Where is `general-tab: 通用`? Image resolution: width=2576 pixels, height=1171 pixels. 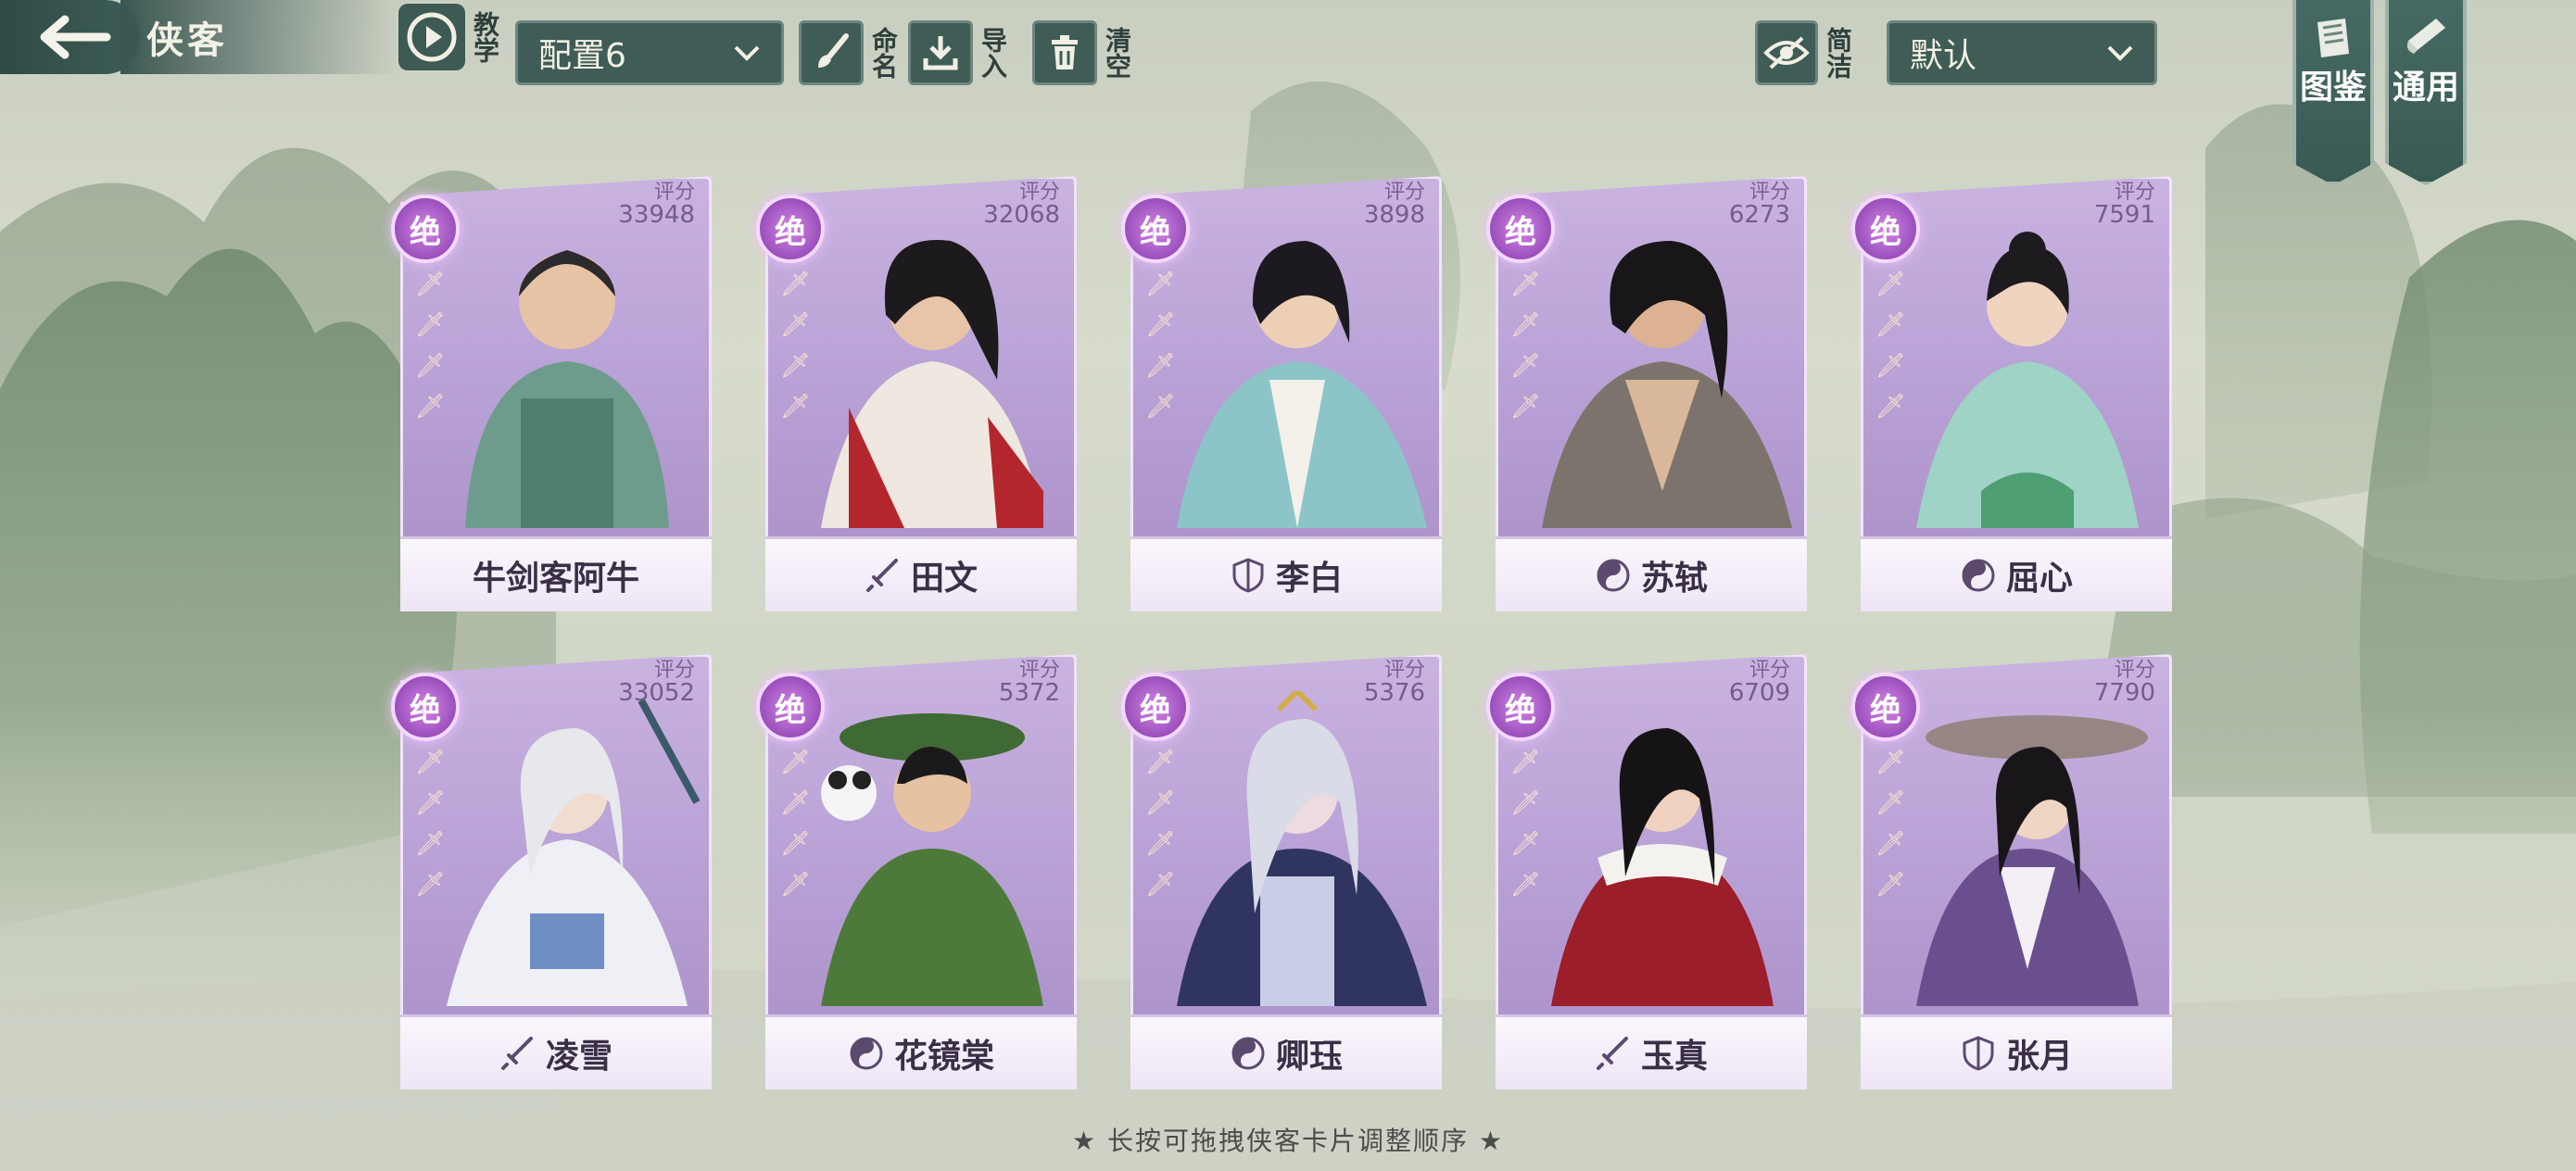 general-tab: 通用 is located at coordinates (2426, 93).